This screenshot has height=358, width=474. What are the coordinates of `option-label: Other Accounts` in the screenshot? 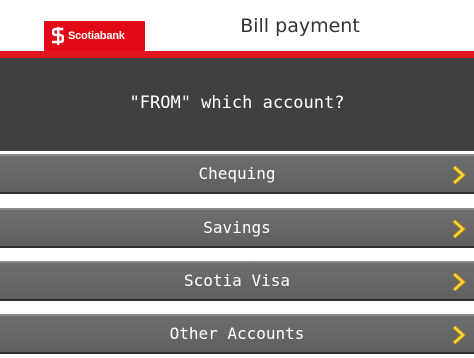 It's located at (237, 333).